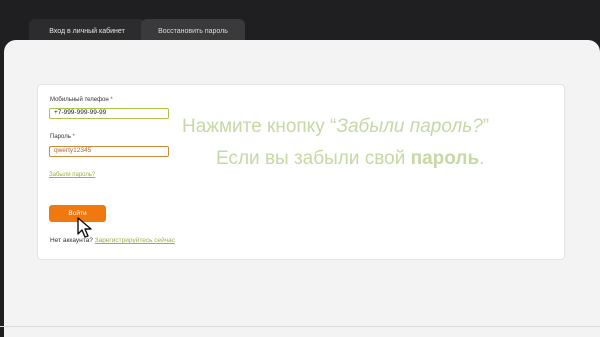  What do you see at coordinates (73, 150) in the screenshot?
I see `password-value: qwerty12345` at bounding box center [73, 150].